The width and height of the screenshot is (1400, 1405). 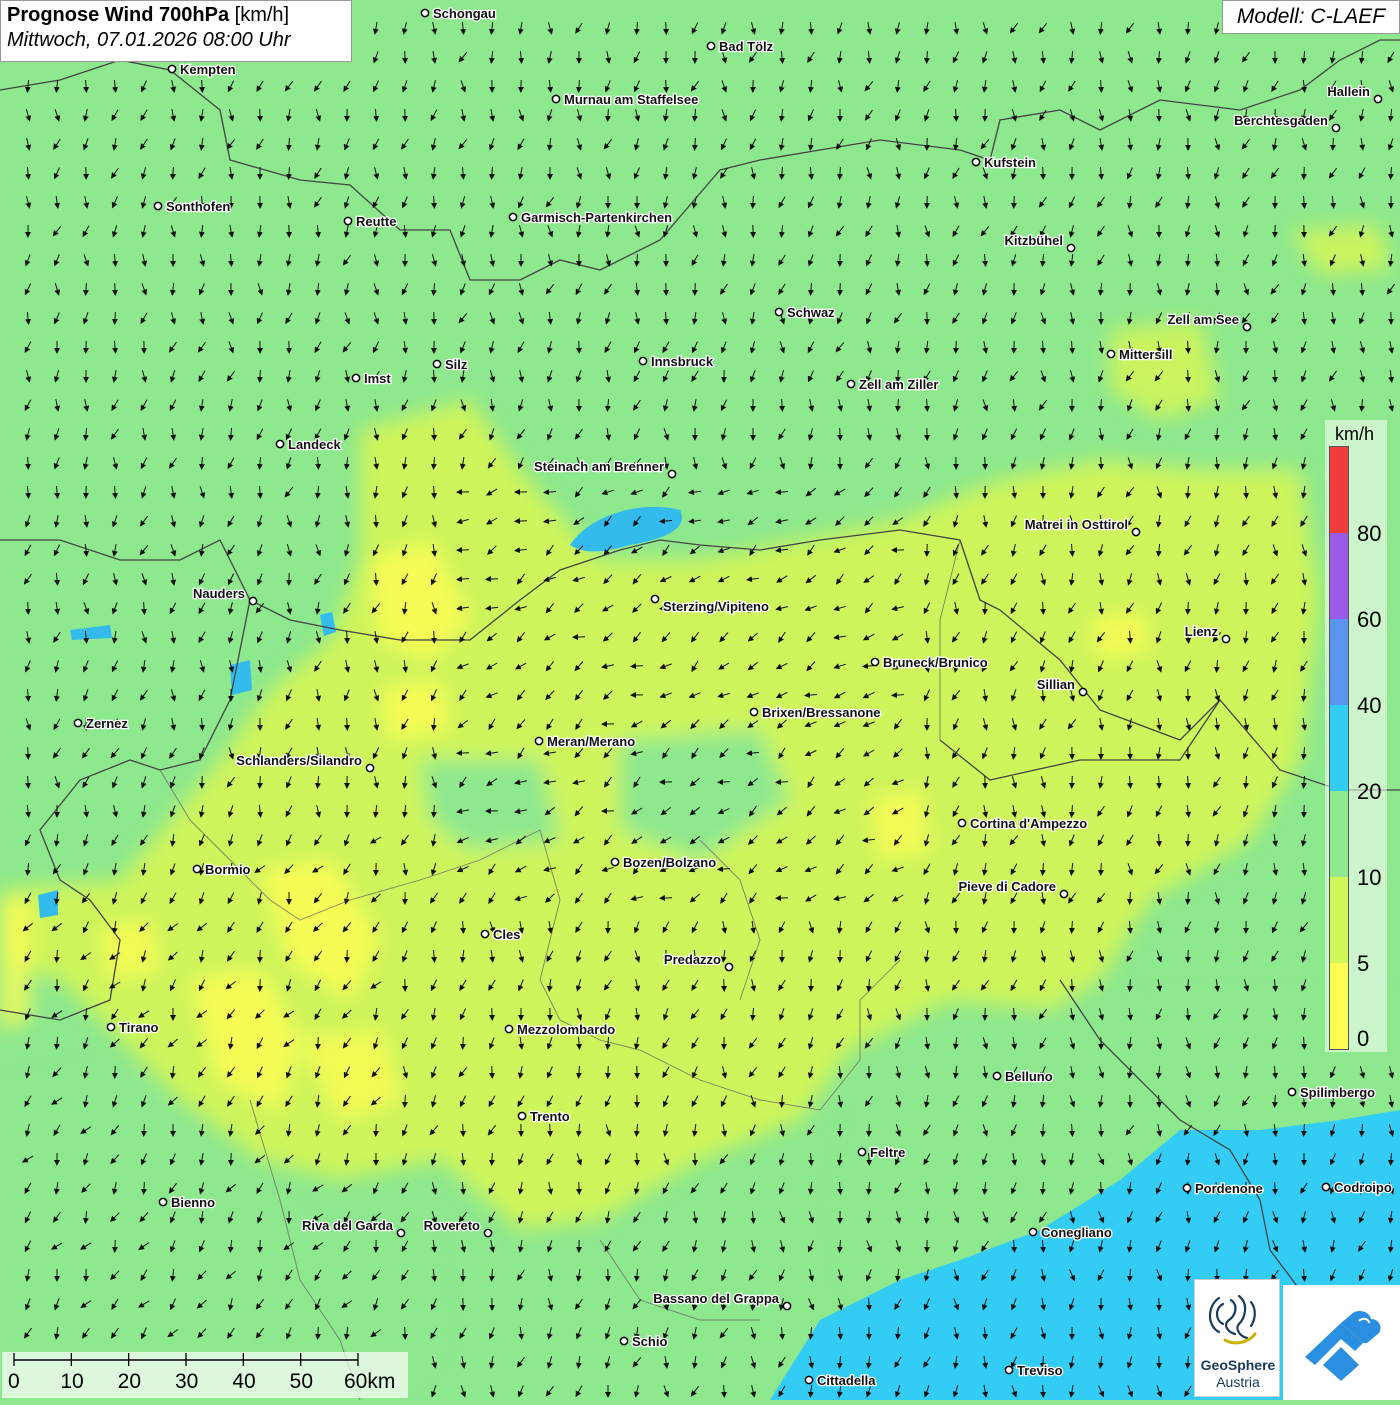 I want to click on place-label: Sonthofen, so click(x=198, y=206).